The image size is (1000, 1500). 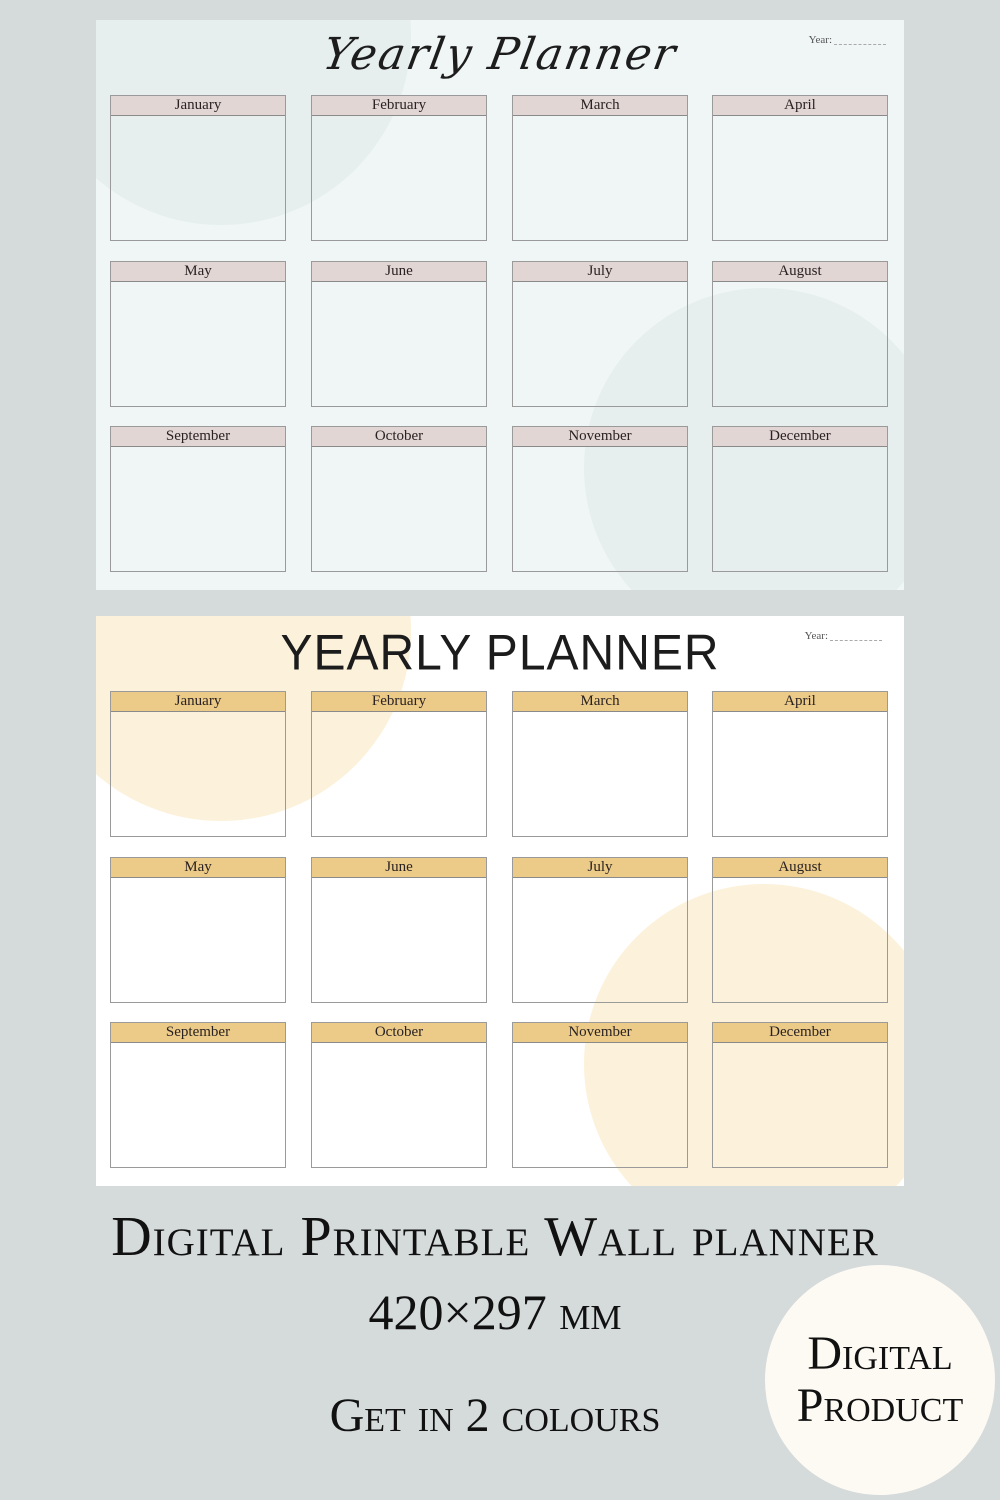 I want to click on badge-line-1: Digital, so click(x=880, y=1353).